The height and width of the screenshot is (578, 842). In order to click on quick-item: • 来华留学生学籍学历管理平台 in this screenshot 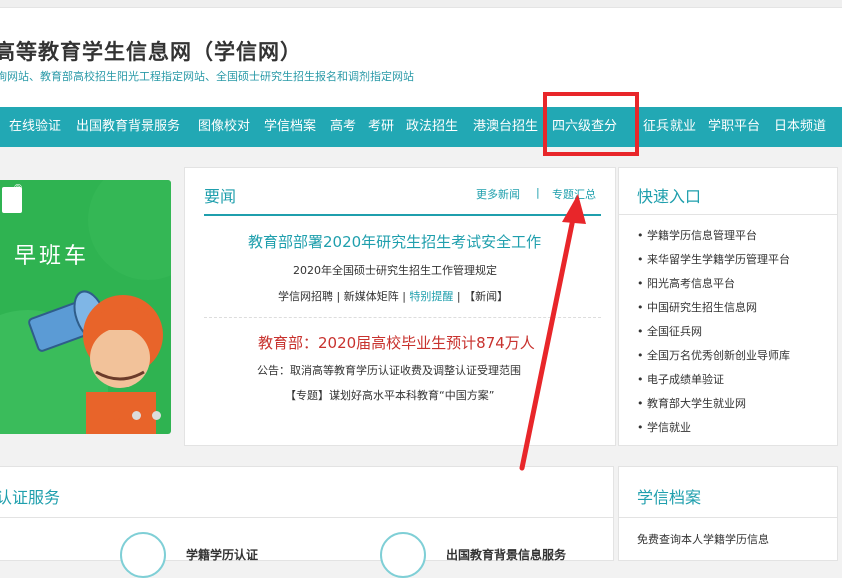, I will do `click(713, 259)`.